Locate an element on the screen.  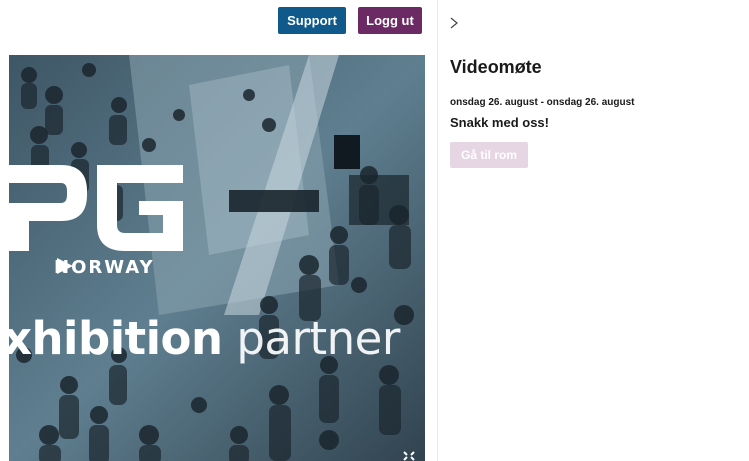
play-icon is located at coordinates (65, 266).